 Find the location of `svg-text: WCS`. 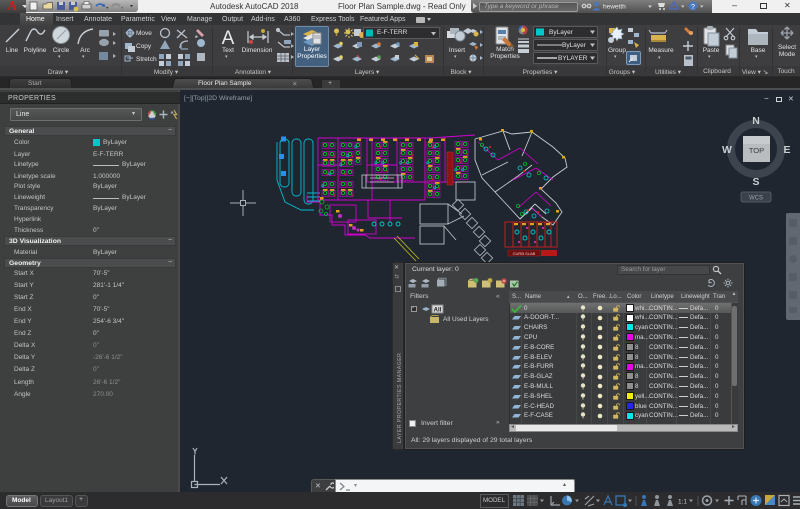

svg-text: WCS is located at coordinates (756, 199).